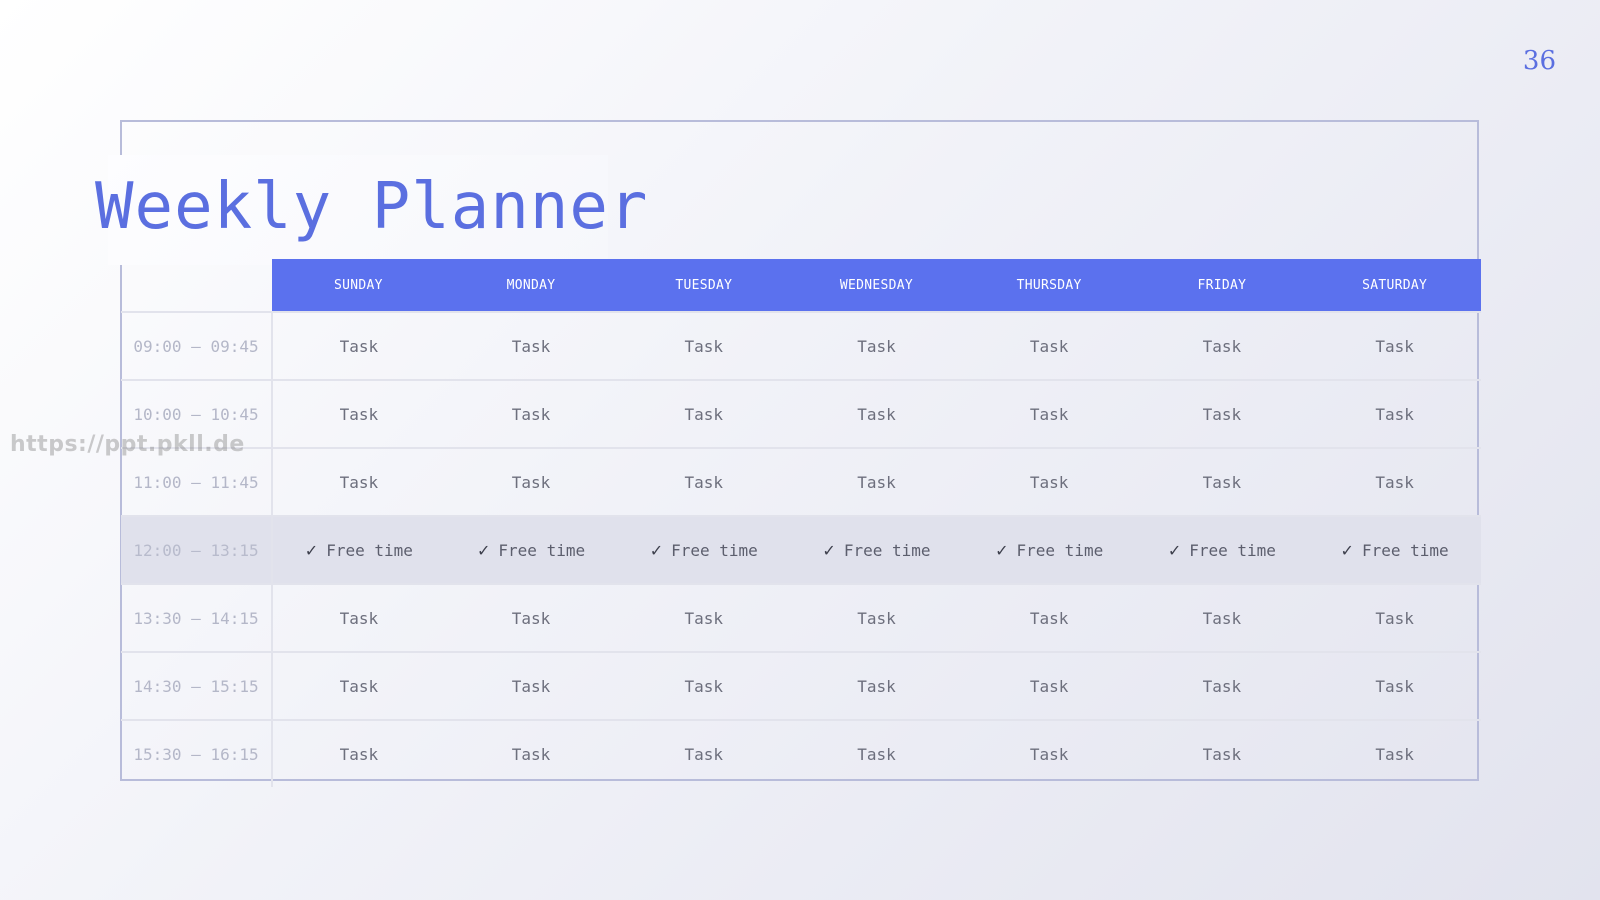 This screenshot has height=900, width=1600. Describe the element at coordinates (197, 345) in the screenshot. I see `time-slot-label: 09:00 – 09:45` at that location.